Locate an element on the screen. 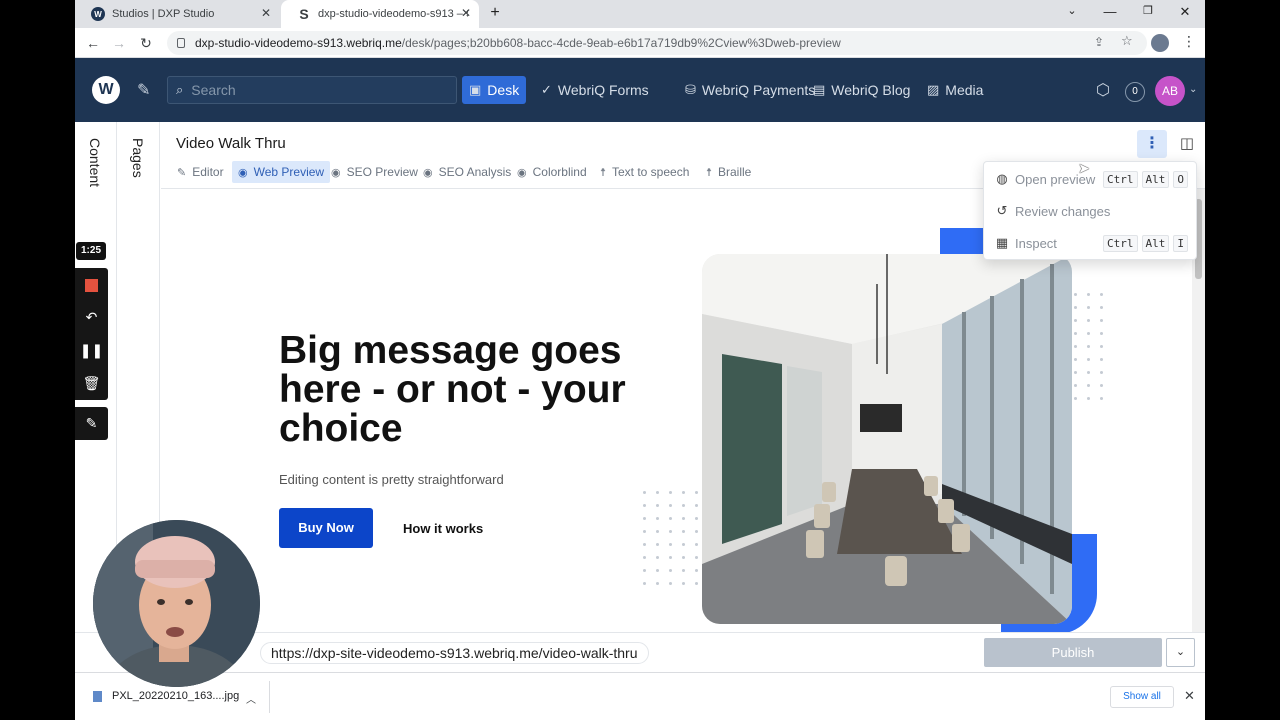 This screenshot has height=720, width=1280. tab-text-to-speech: ☨ Text to speech is located at coordinates (644, 172).